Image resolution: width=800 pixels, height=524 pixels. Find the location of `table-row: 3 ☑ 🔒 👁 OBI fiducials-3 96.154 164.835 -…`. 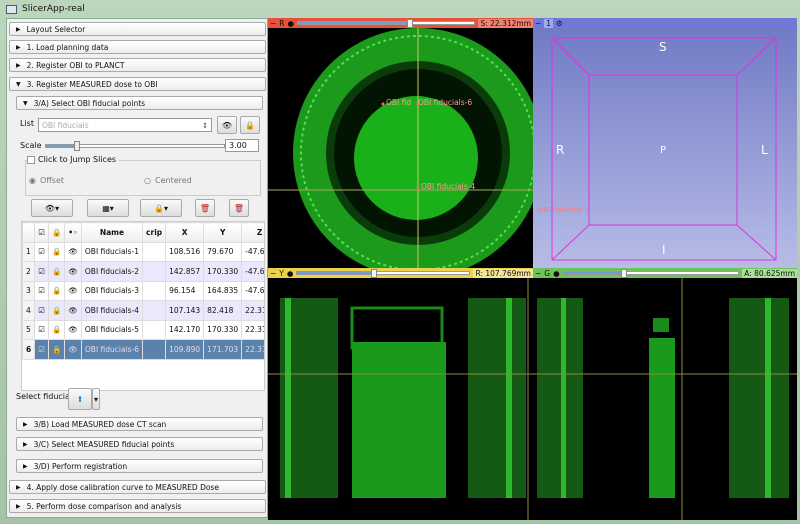

table-row: 3 ☑ 🔒 👁 OBI fiducials-3 96.154 164.835 -… is located at coordinates (143, 290).